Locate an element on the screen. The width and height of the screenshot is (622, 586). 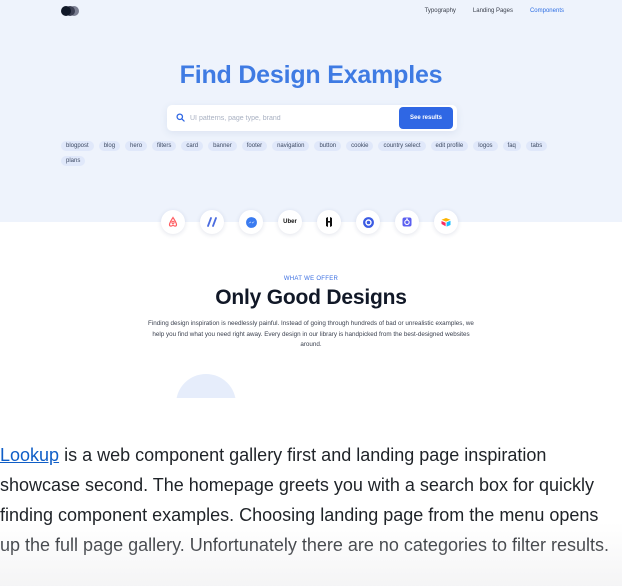
tag-button: button is located at coordinates (328, 146).